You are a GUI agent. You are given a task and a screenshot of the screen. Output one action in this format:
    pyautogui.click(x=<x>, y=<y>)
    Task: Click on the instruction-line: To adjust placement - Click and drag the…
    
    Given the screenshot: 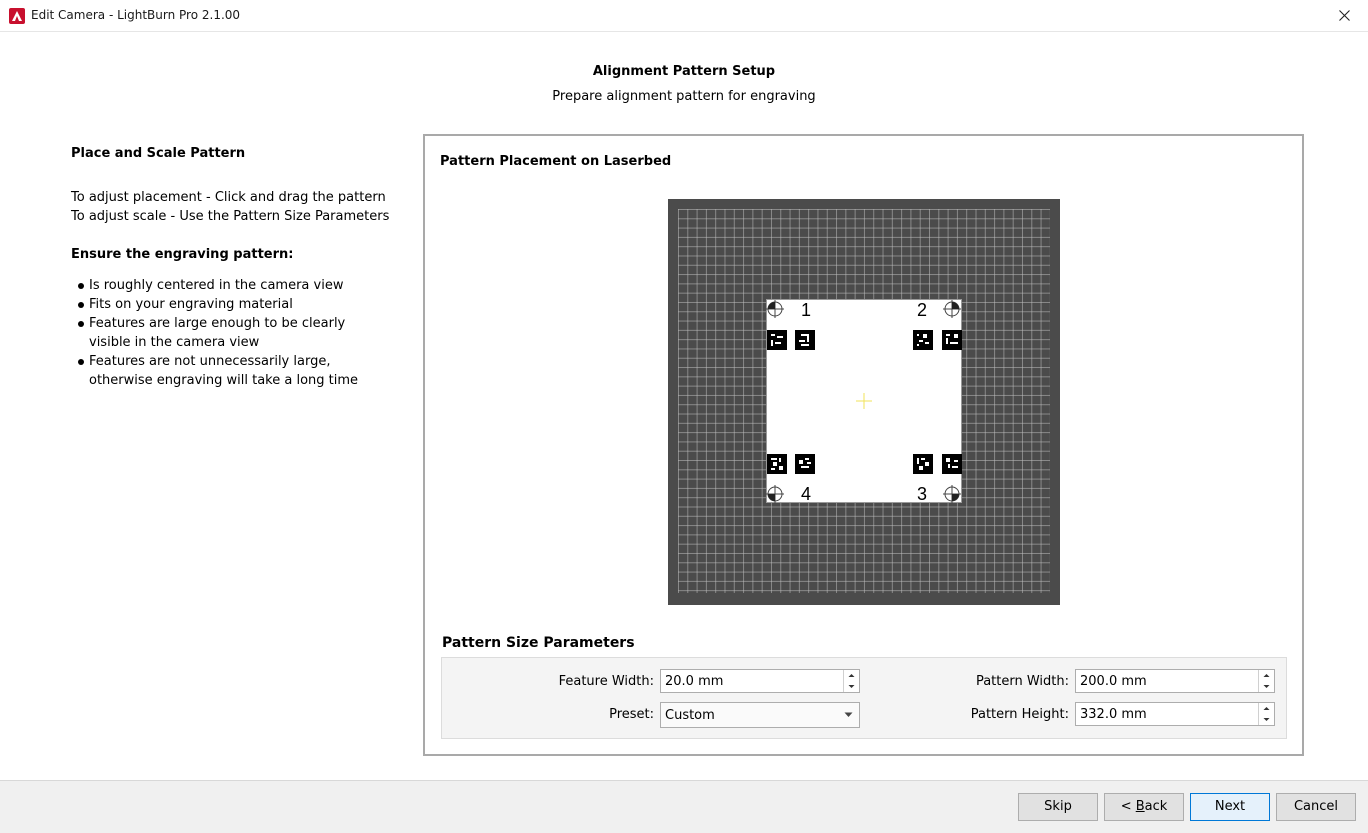 What is the action you would take?
    pyautogui.click(x=228, y=197)
    